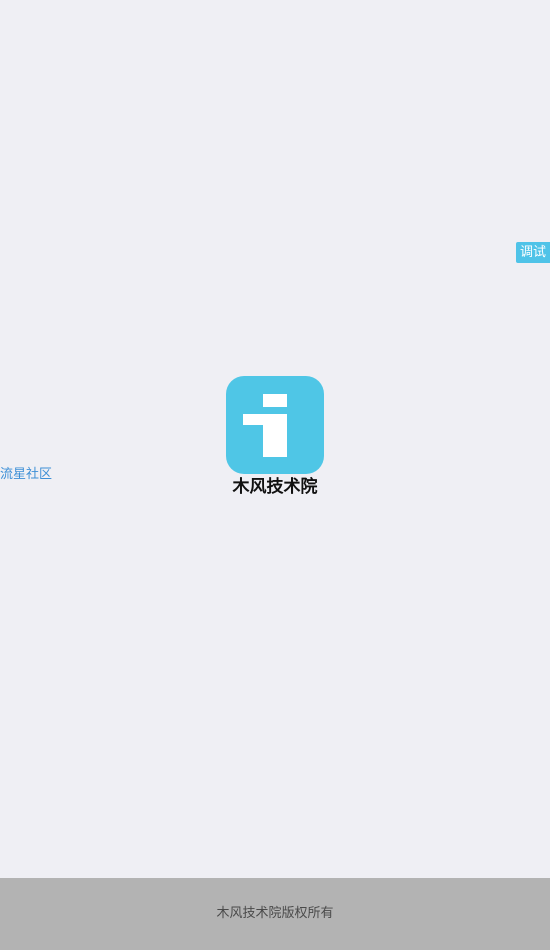 The height and width of the screenshot is (950, 550). I want to click on debug-button: 调试, so click(533, 252).